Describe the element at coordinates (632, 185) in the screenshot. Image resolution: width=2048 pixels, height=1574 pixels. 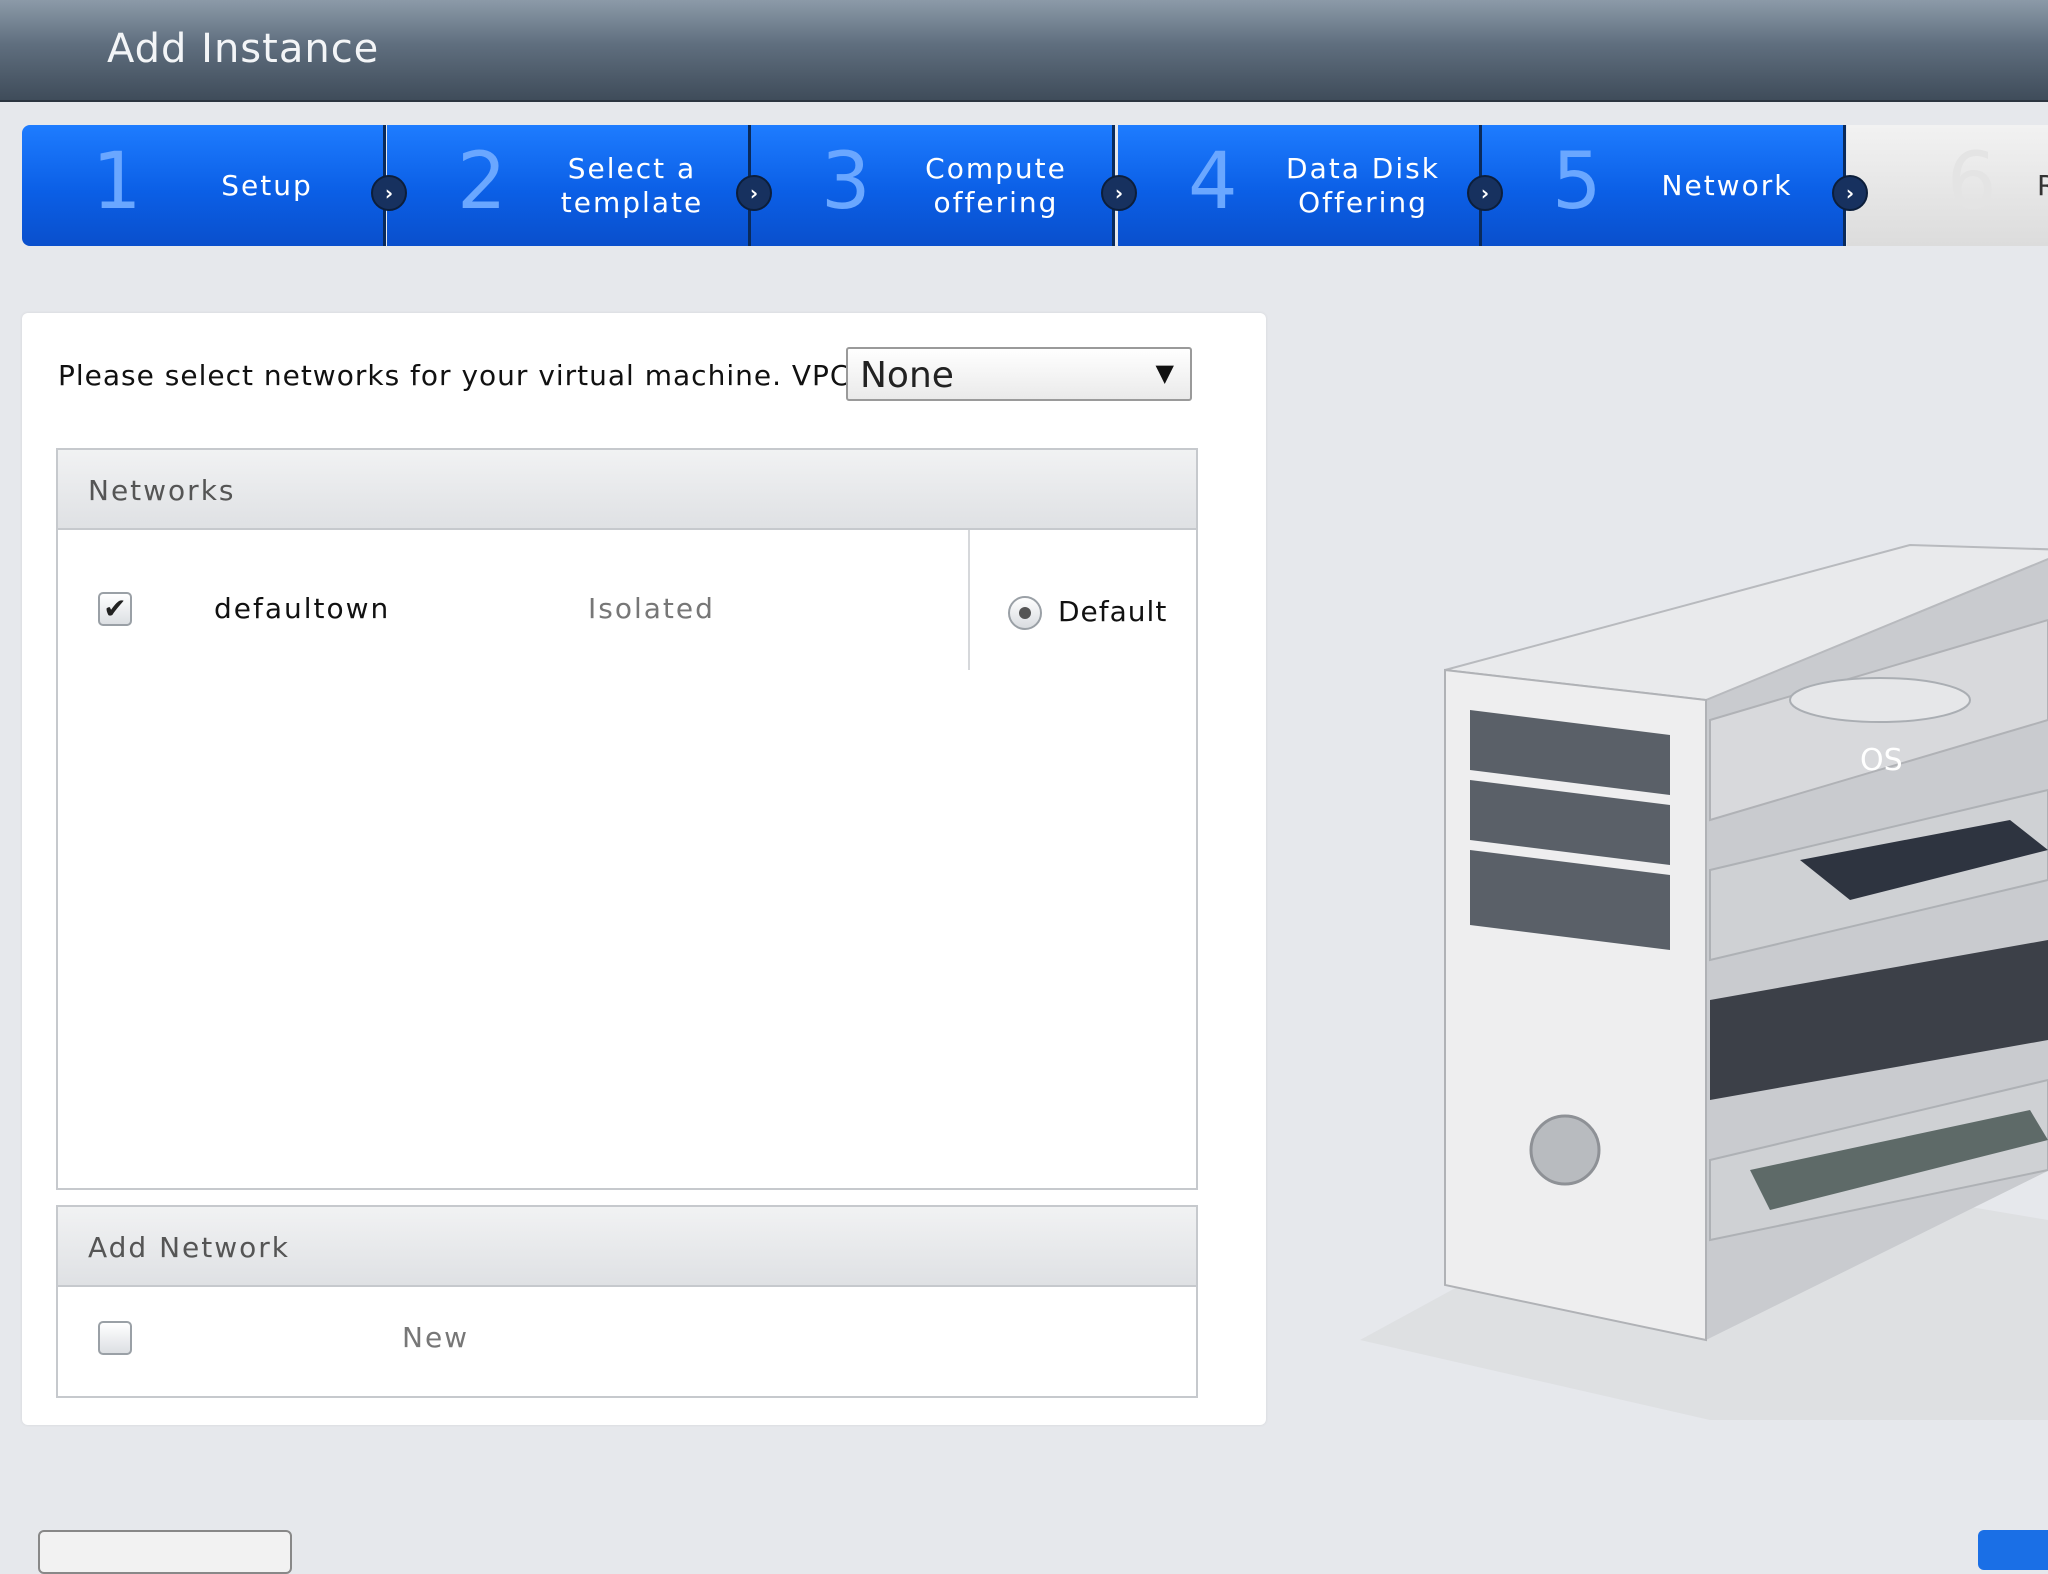
I see `step-label: Select a template` at that location.